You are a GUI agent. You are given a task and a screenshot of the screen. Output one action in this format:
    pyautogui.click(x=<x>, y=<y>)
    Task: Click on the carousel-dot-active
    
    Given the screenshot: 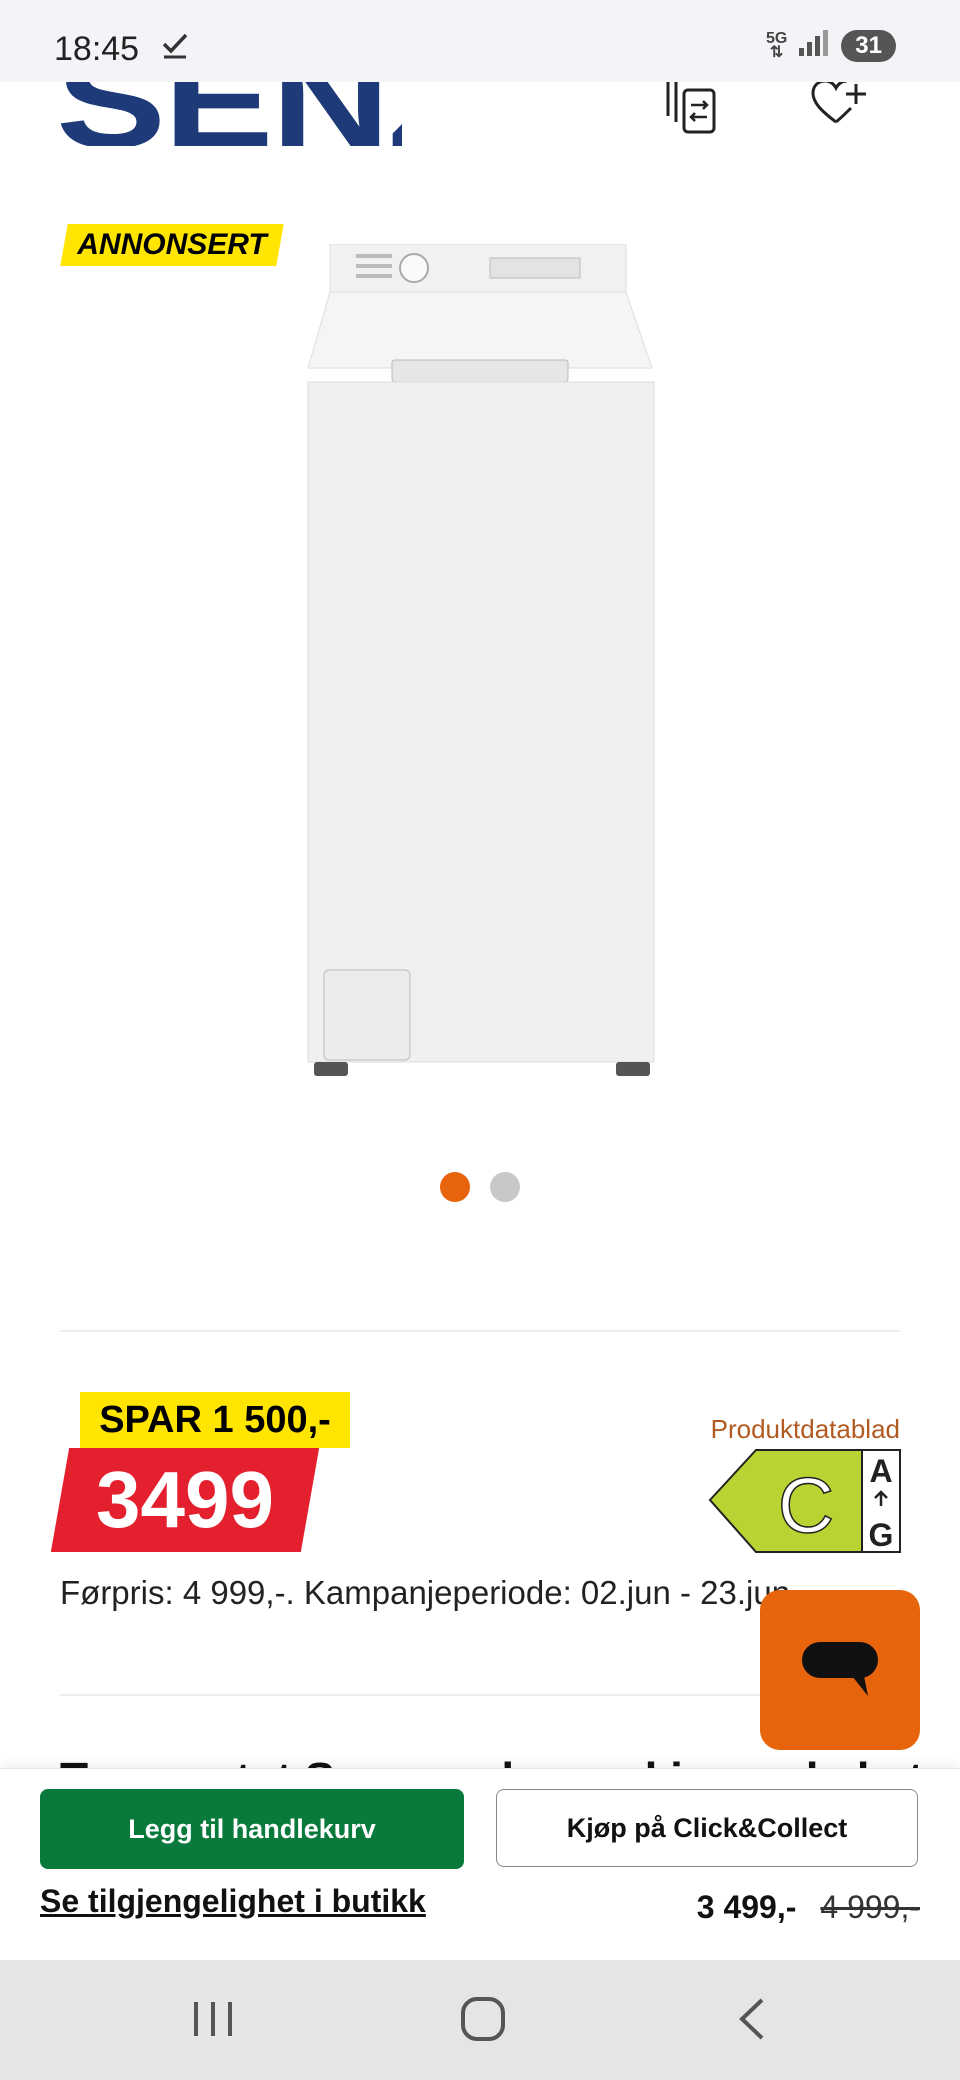 What is the action you would take?
    pyautogui.click(x=455, y=1187)
    